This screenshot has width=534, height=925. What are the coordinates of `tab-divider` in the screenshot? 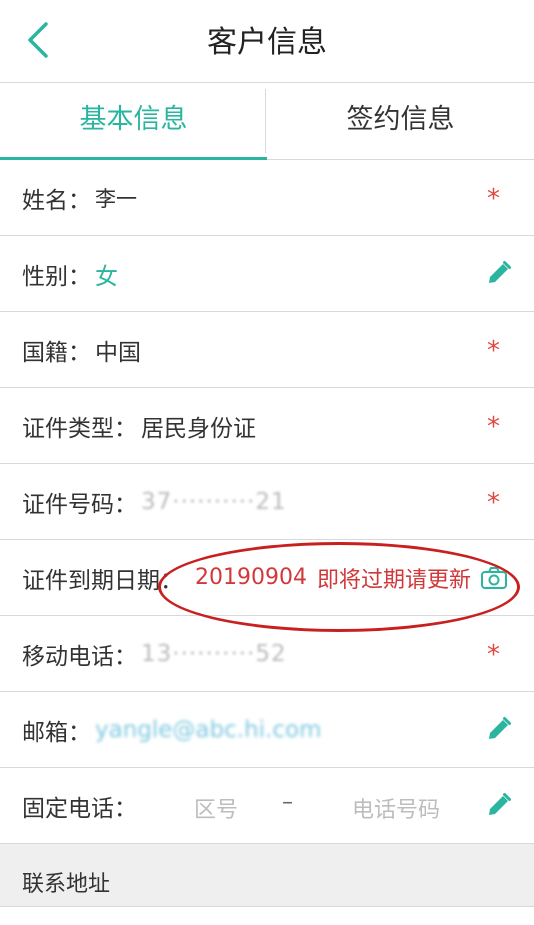 It's located at (265, 121).